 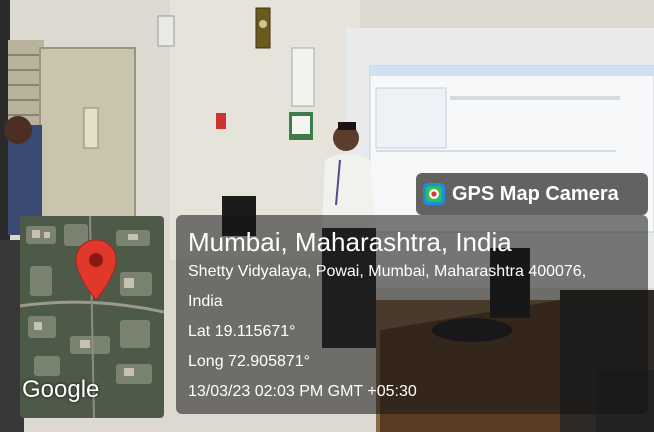 What do you see at coordinates (249, 361) in the screenshot?
I see `longitude-text: Long 72.905871°` at bounding box center [249, 361].